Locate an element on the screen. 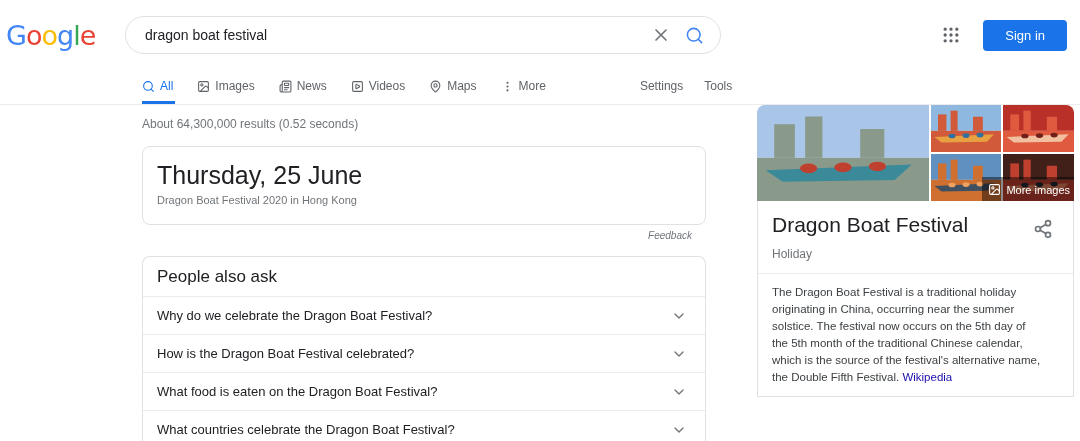  search-tab: Maps is located at coordinates (454, 91).